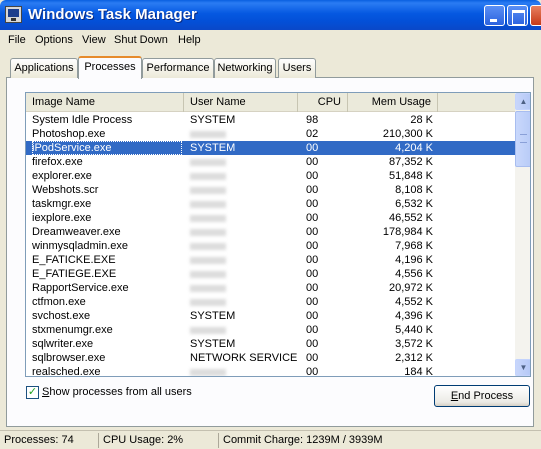 This screenshot has height=449, width=541. Describe the element at coordinates (535, 15) in the screenshot. I see `close-button` at that location.